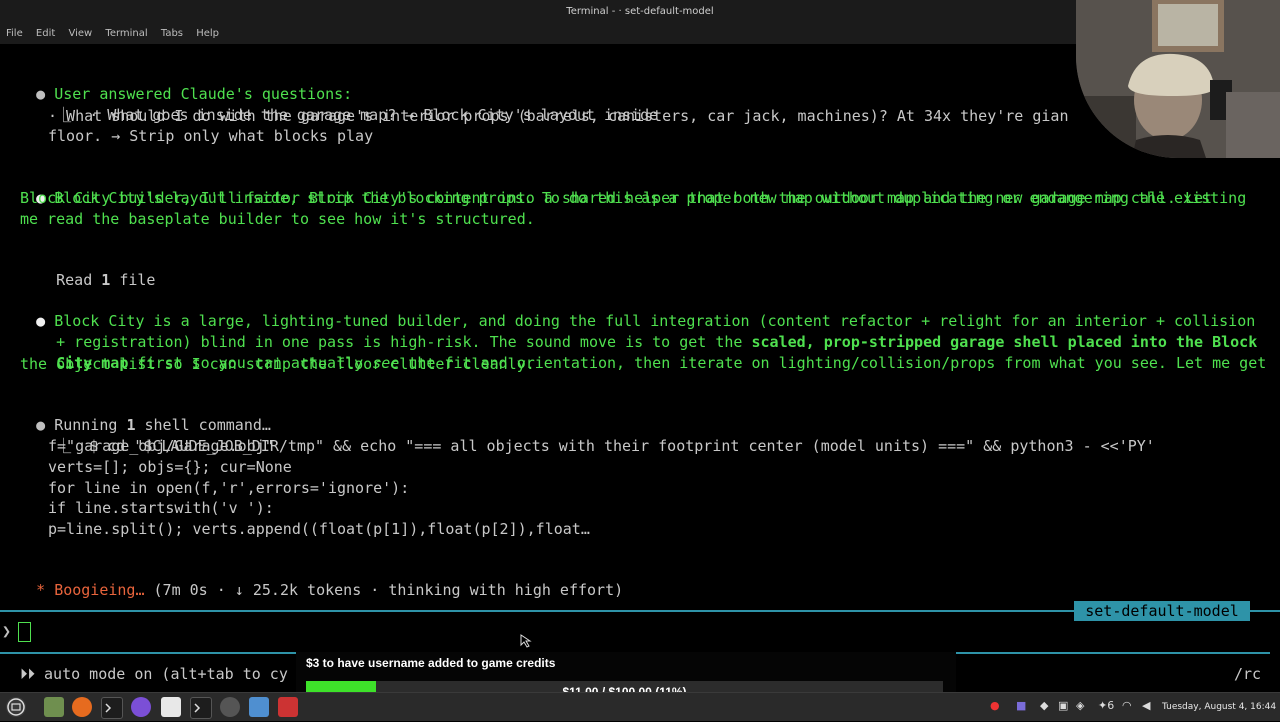 The width and height of the screenshot is (1280, 722). What do you see at coordinates (1080, 705) in the screenshot?
I see `shield-tray-icon: ◈` at bounding box center [1080, 705].